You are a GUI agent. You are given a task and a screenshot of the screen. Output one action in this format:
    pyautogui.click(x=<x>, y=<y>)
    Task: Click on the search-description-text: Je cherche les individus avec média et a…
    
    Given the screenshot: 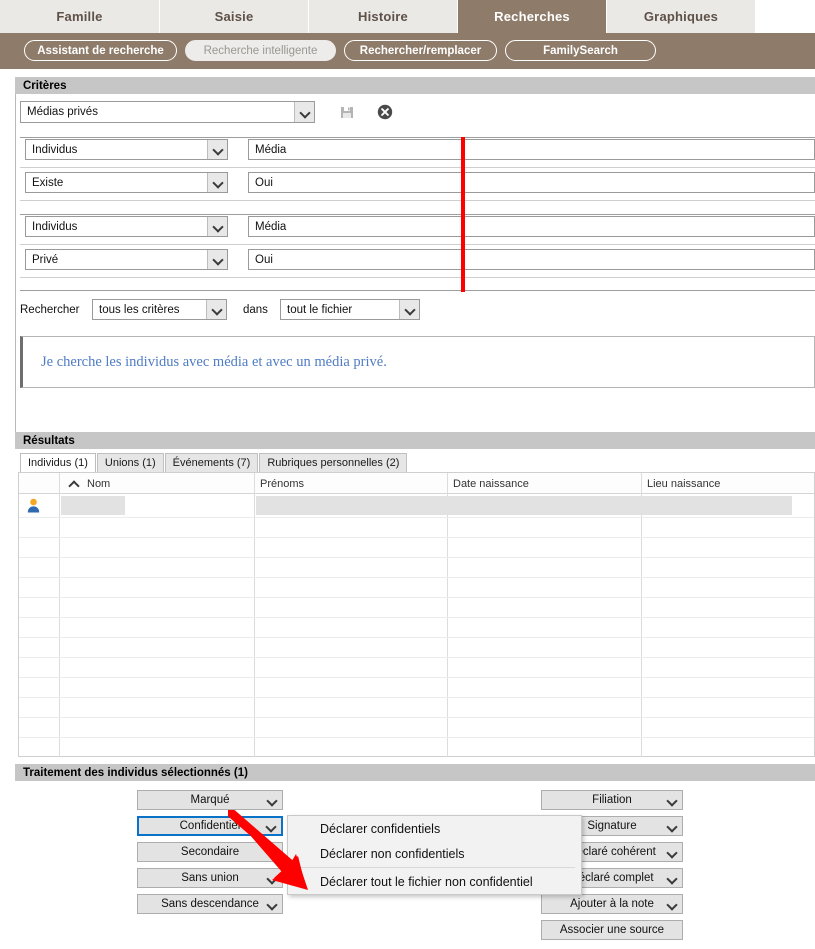 What is the action you would take?
    pyautogui.click(x=214, y=361)
    